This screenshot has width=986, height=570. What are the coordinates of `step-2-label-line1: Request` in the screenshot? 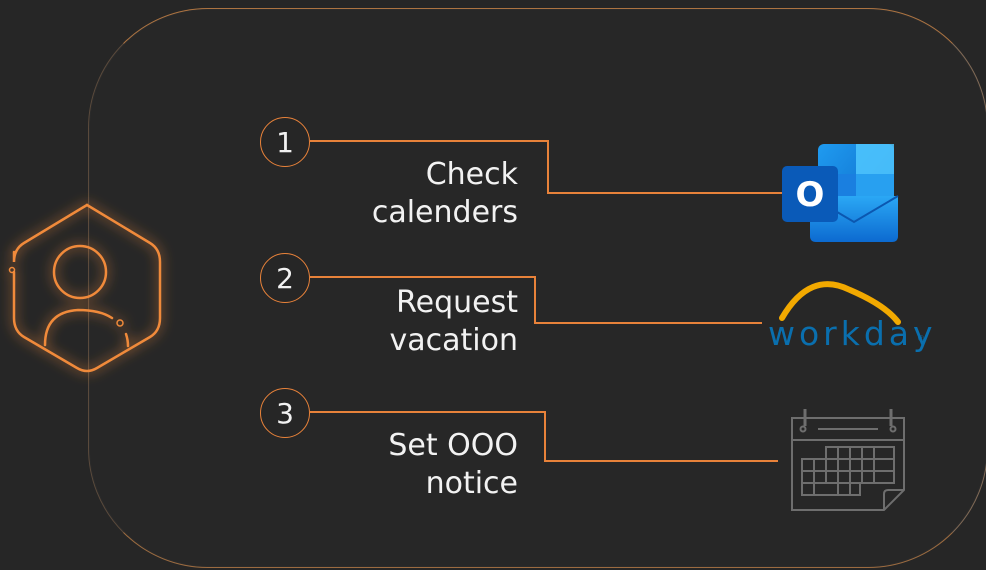 It's located at (457, 302).